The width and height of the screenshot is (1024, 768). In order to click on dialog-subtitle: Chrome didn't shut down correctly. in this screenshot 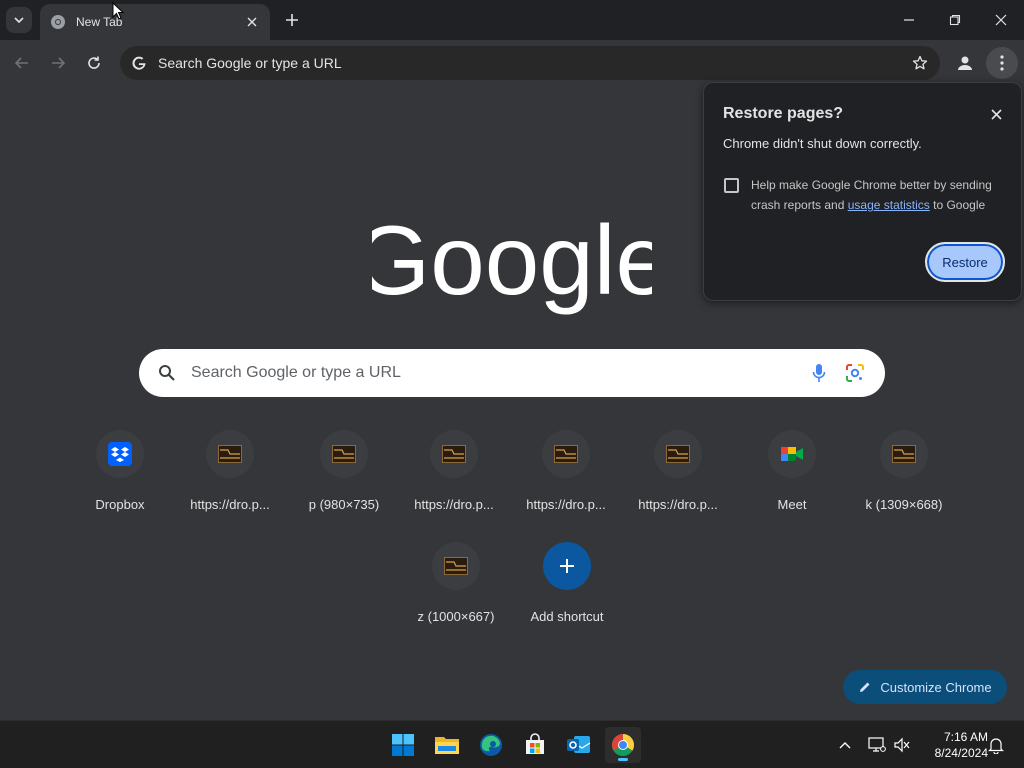, I will do `click(822, 143)`.